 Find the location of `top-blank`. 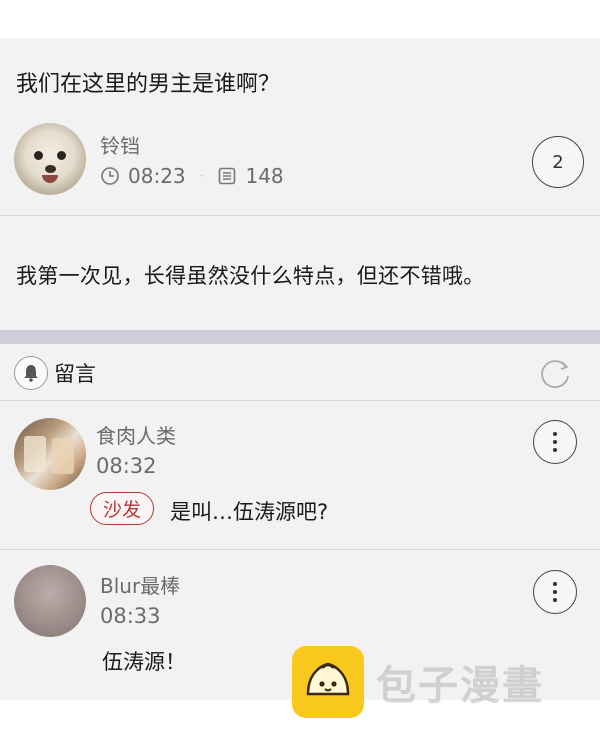

top-blank is located at coordinates (300, 19).